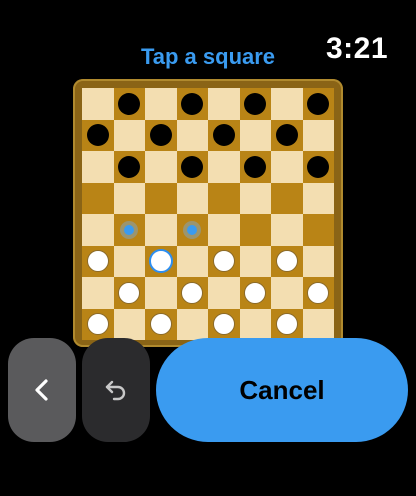 This screenshot has height=496, width=416. Describe the element at coordinates (282, 390) in the screenshot. I see `cancel-button: Cancel` at that location.